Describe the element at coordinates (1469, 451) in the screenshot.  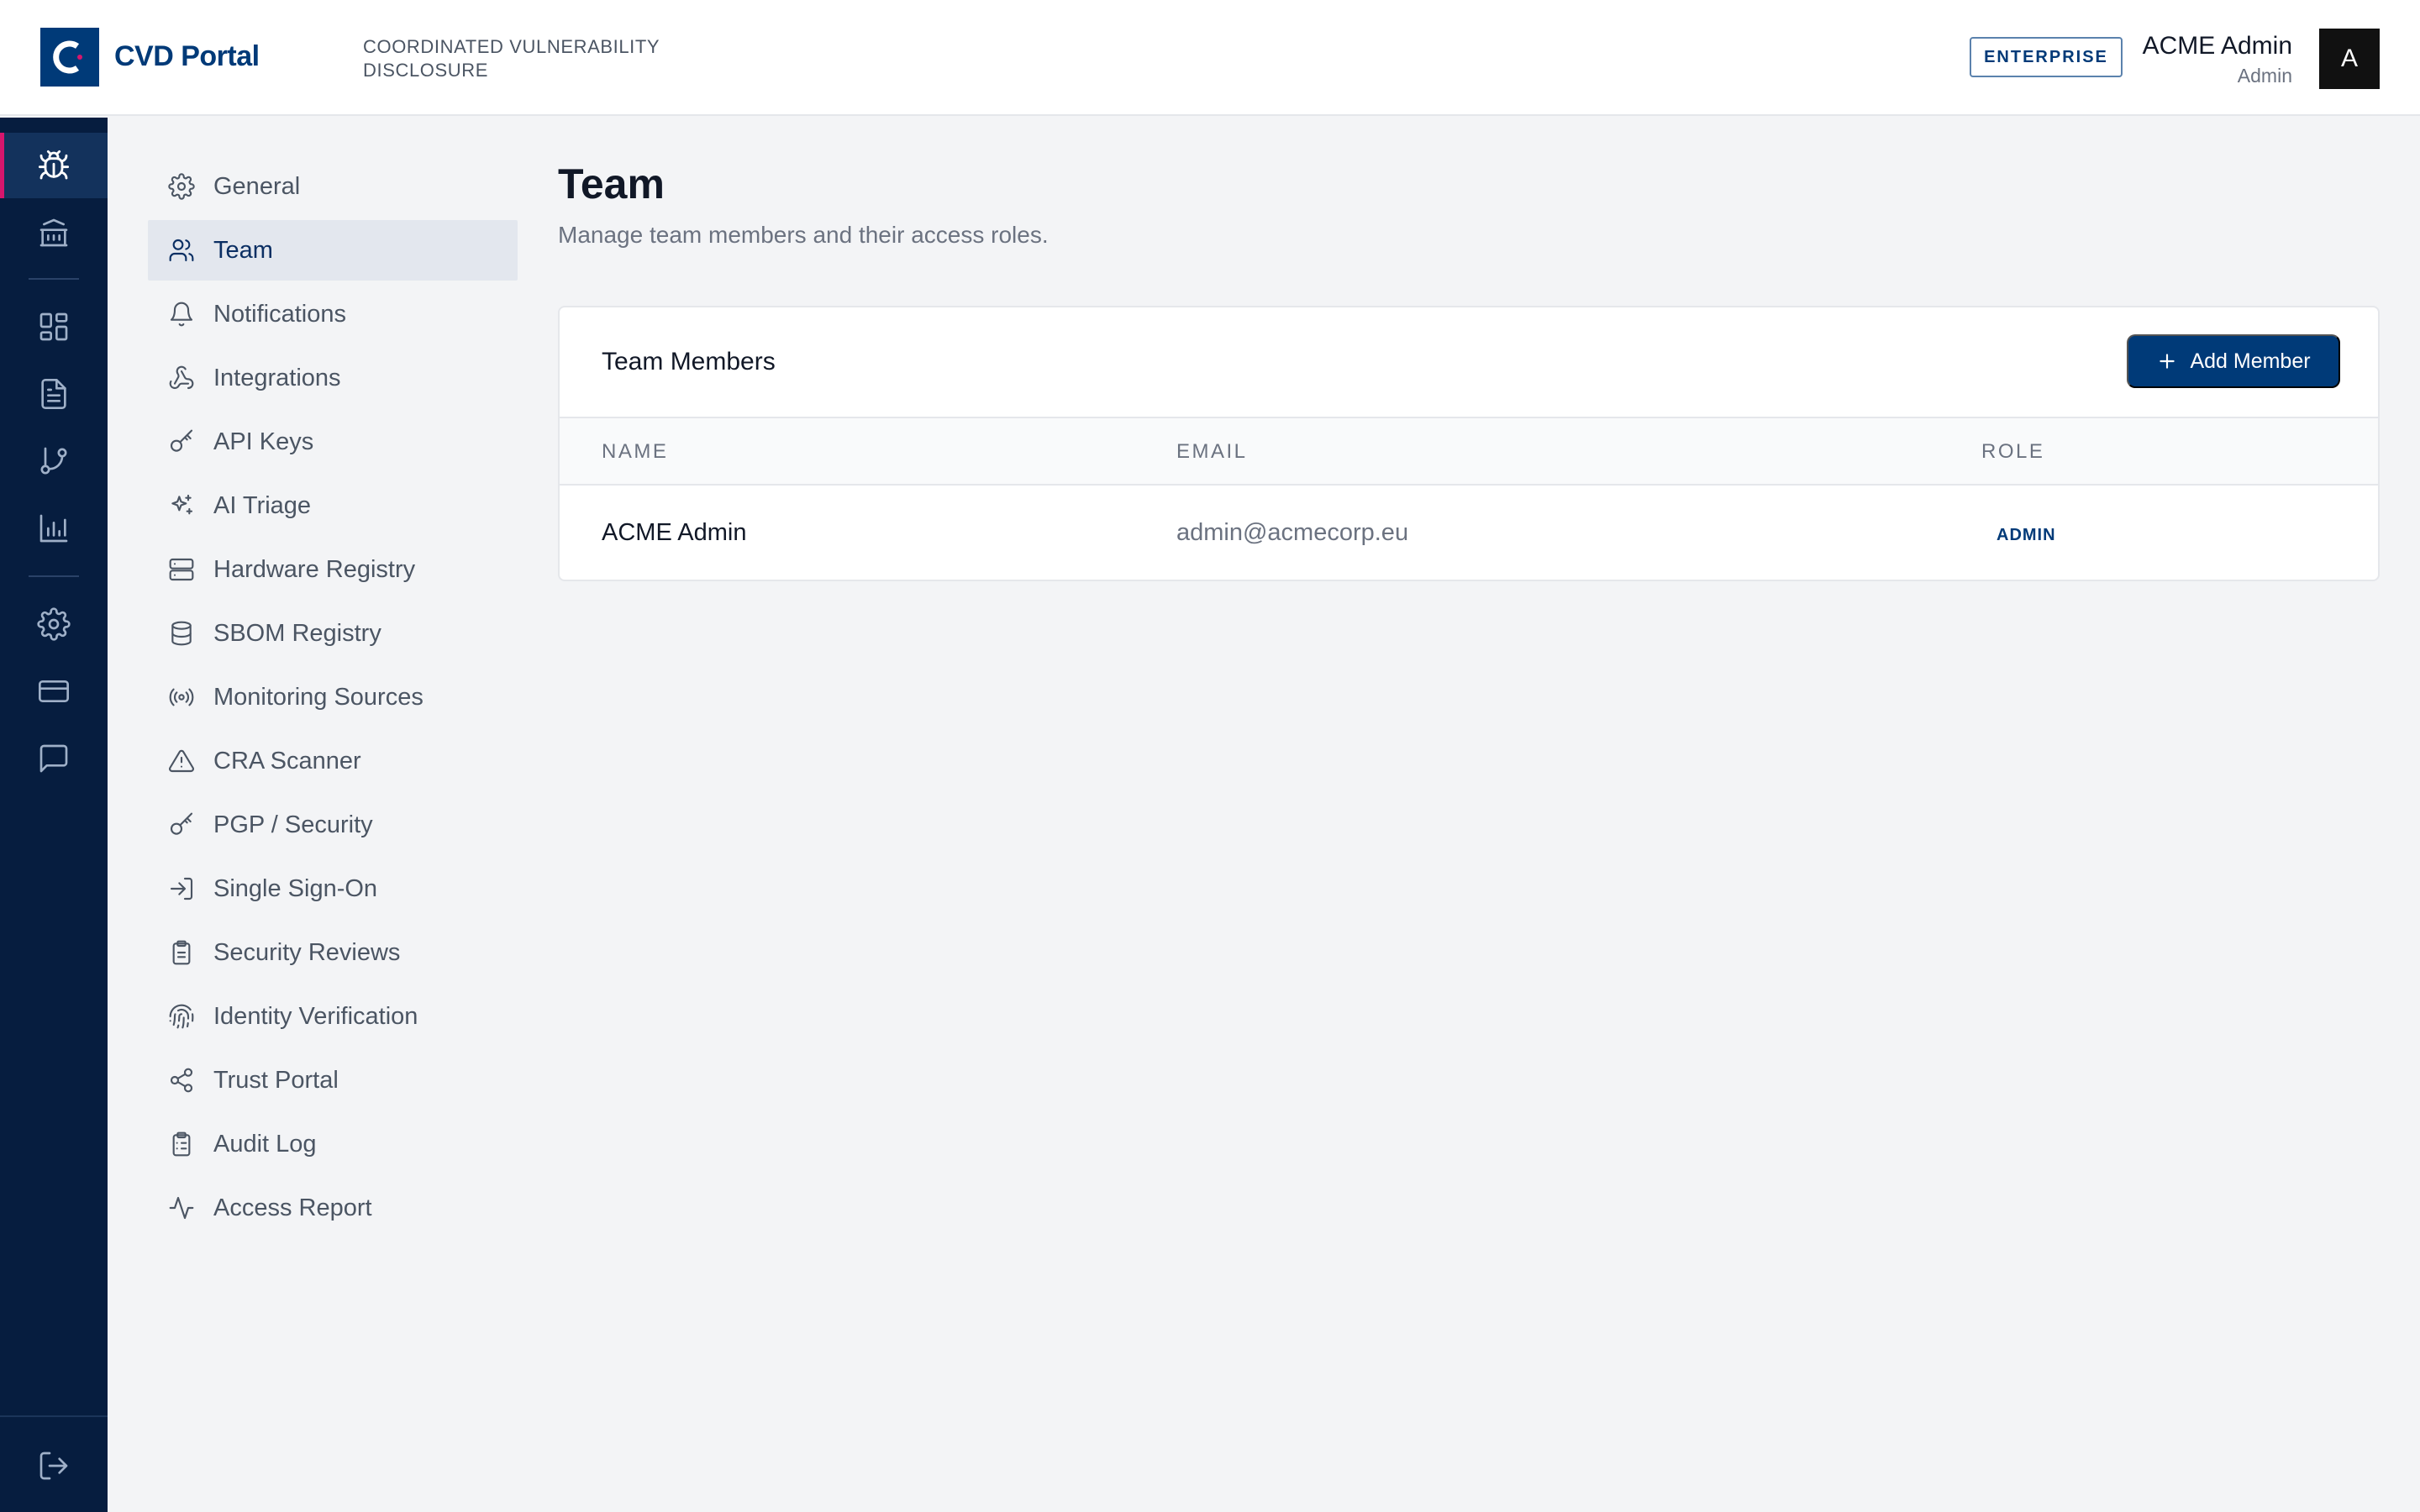
I see `table-header: NAME EMAIL ROLE` at that location.